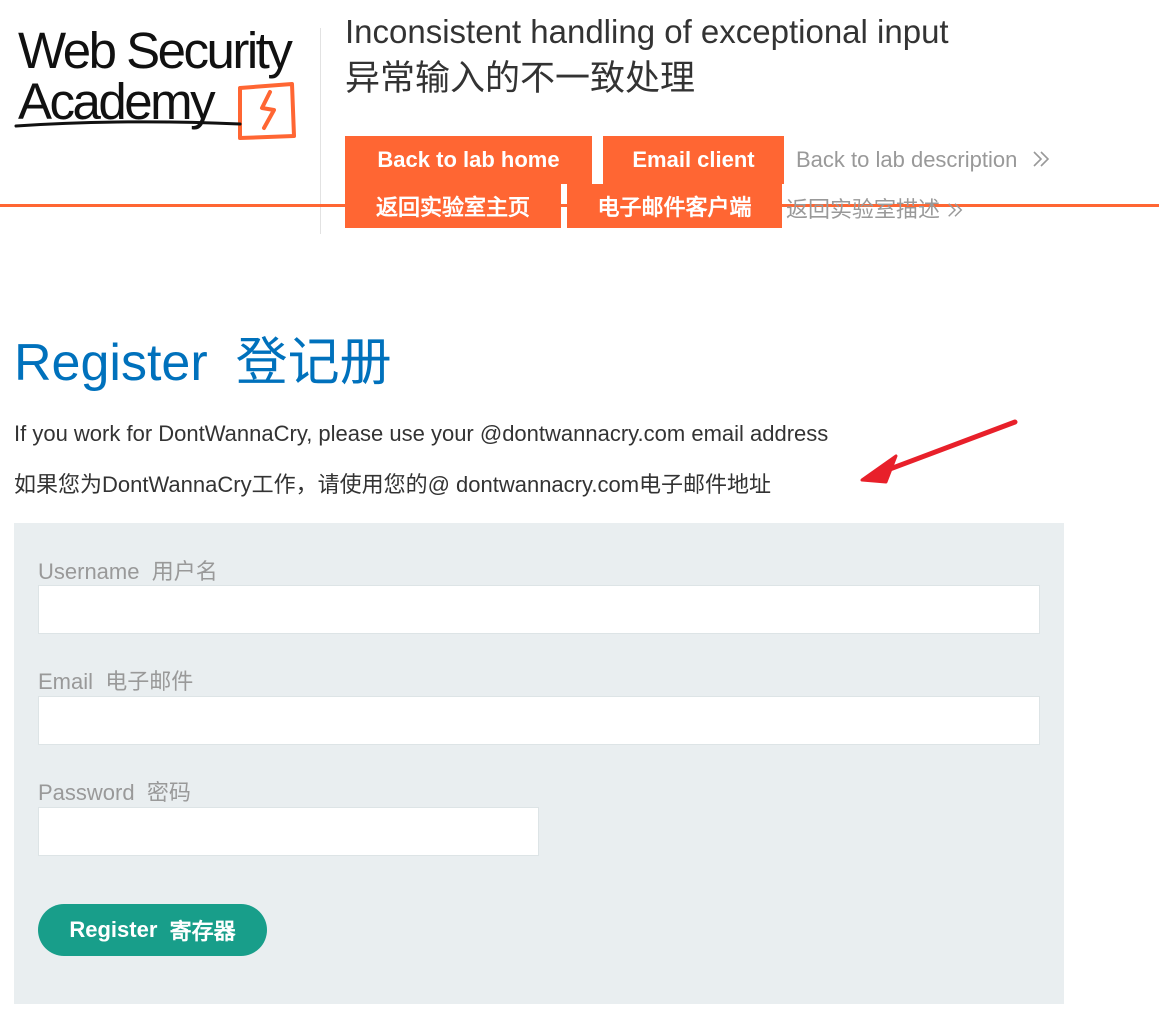  I want to click on email-input, so click(539, 720).